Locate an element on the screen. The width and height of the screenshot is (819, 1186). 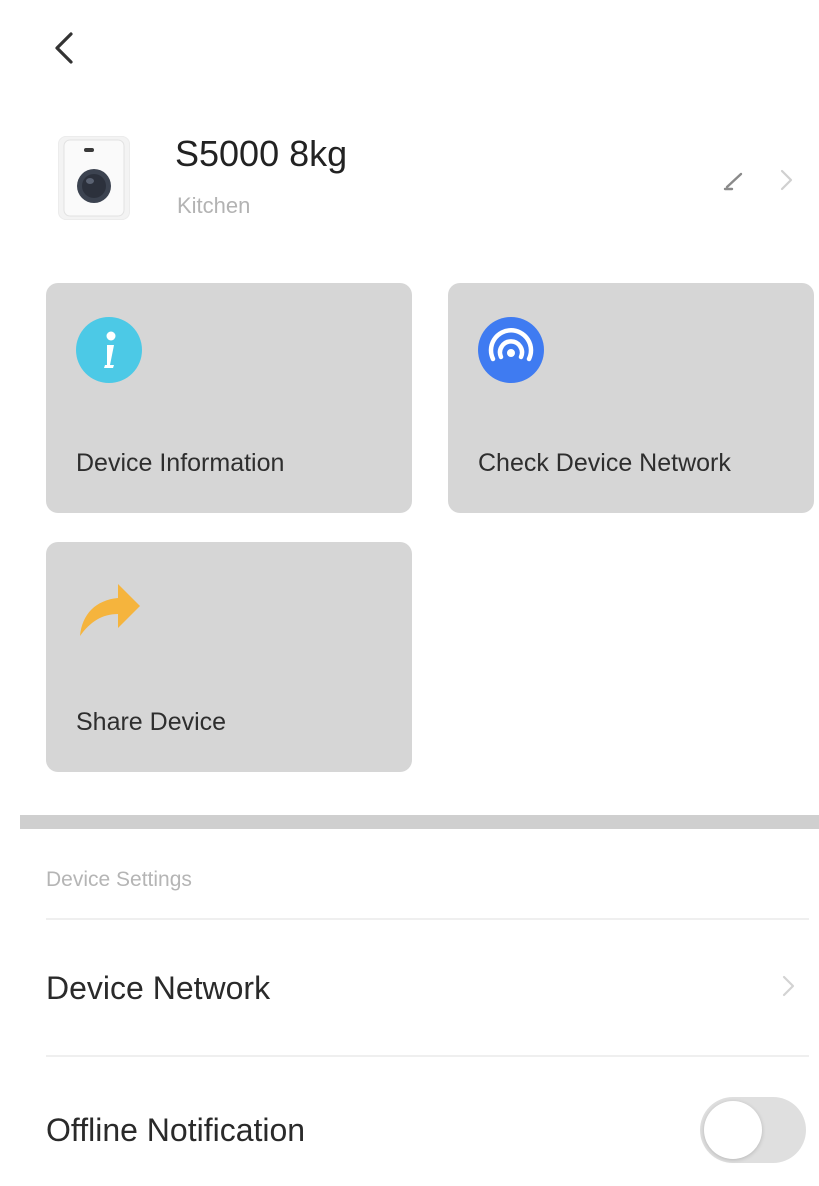
device-room-label: Kitchen is located at coordinates (214, 205).